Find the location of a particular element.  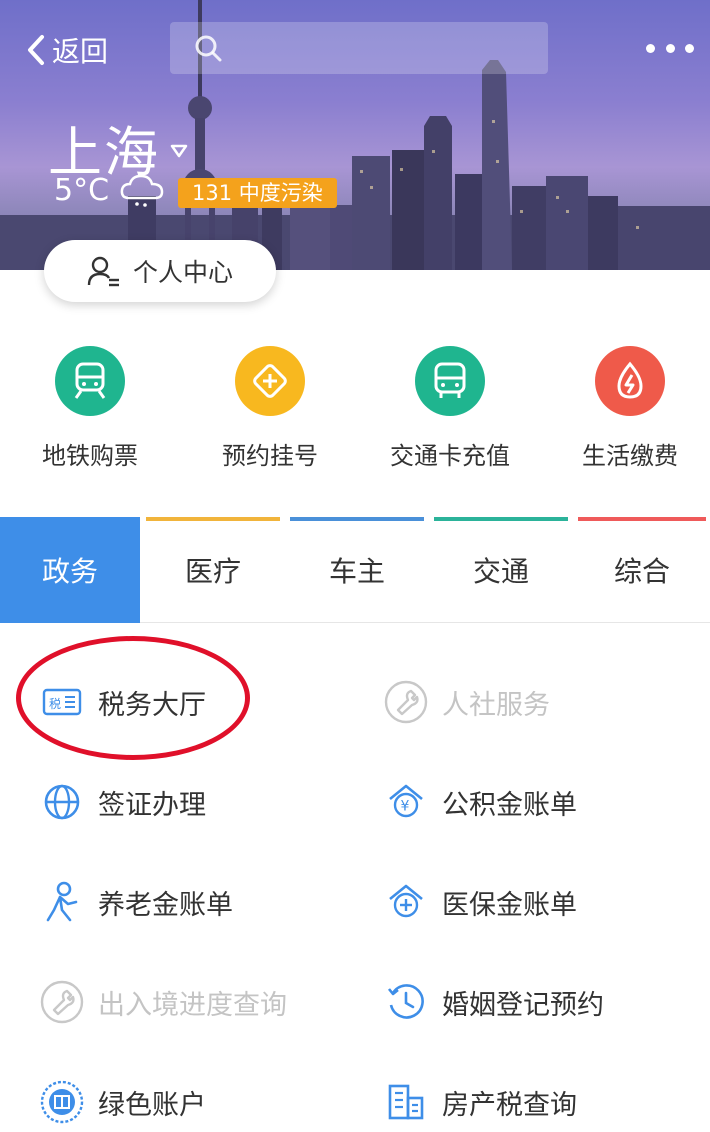

service-exit-entry-progress: 出入境进度查询 is located at coordinates (163, 1002).